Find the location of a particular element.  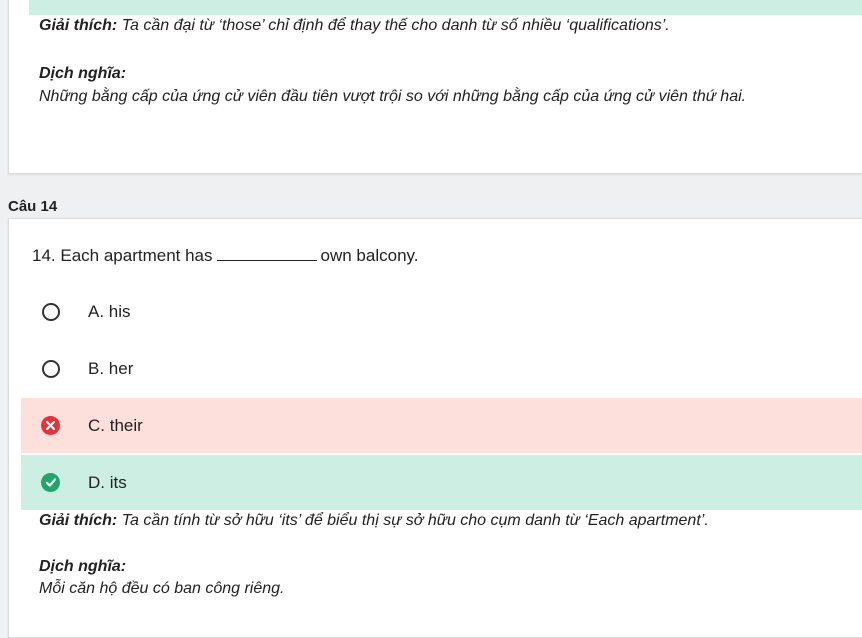

option-label: C. their is located at coordinates (115, 425).